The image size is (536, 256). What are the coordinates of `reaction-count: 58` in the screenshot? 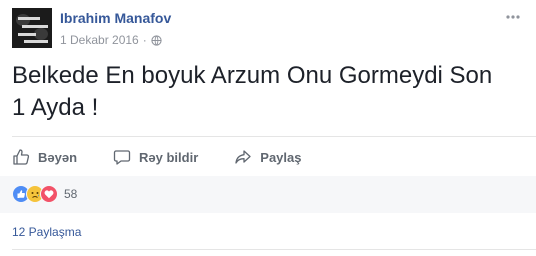 It's located at (70, 194).